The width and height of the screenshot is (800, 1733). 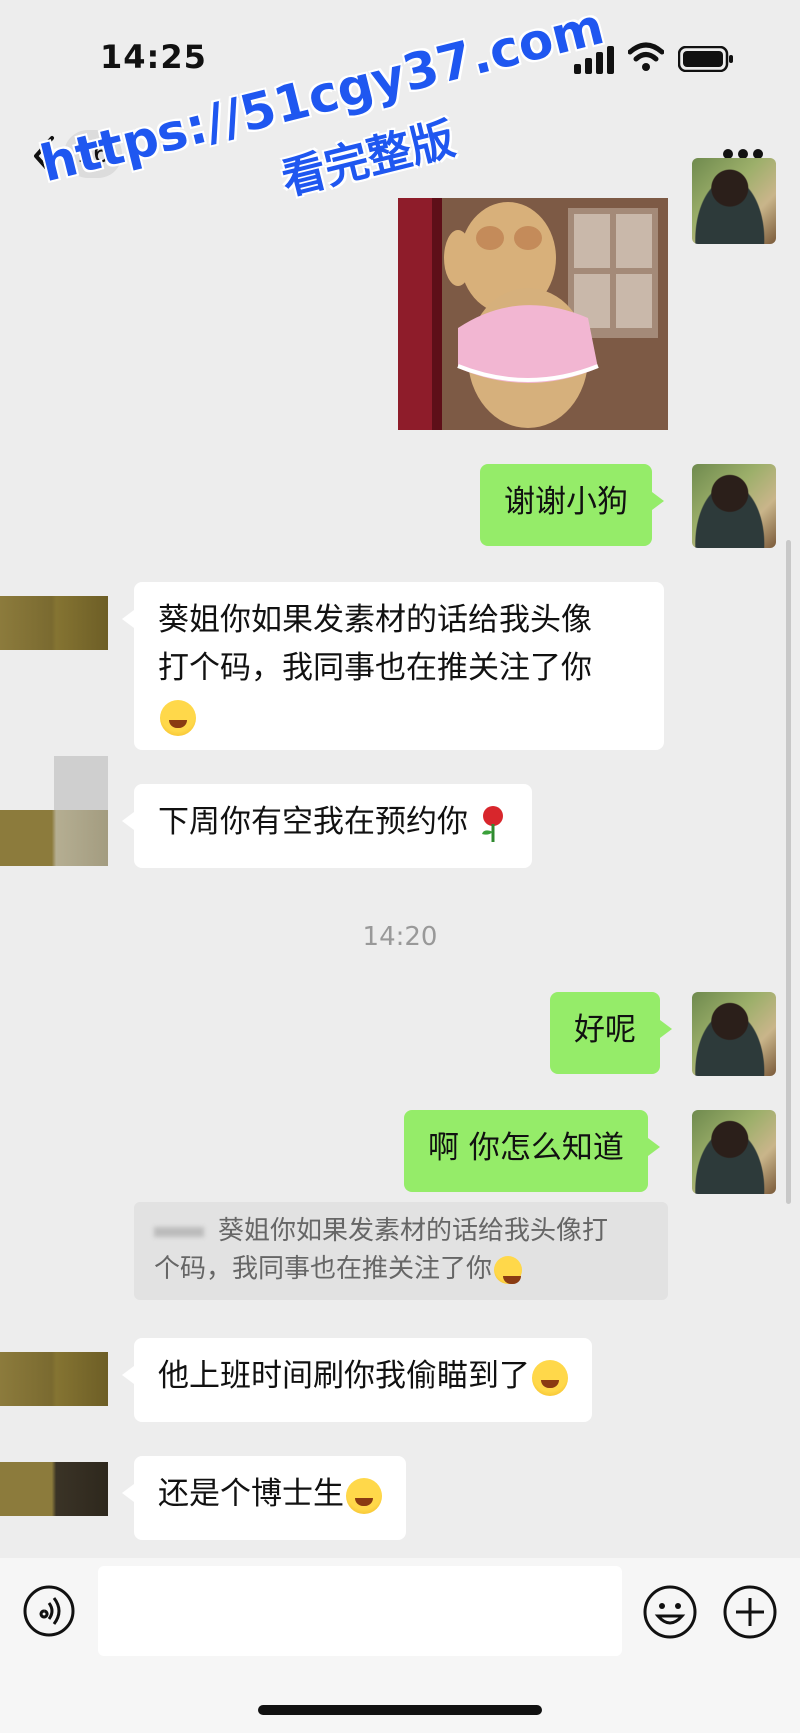 What do you see at coordinates (670, 1612) in the screenshot?
I see `smiley-icon` at bounding box center [670, 1612].